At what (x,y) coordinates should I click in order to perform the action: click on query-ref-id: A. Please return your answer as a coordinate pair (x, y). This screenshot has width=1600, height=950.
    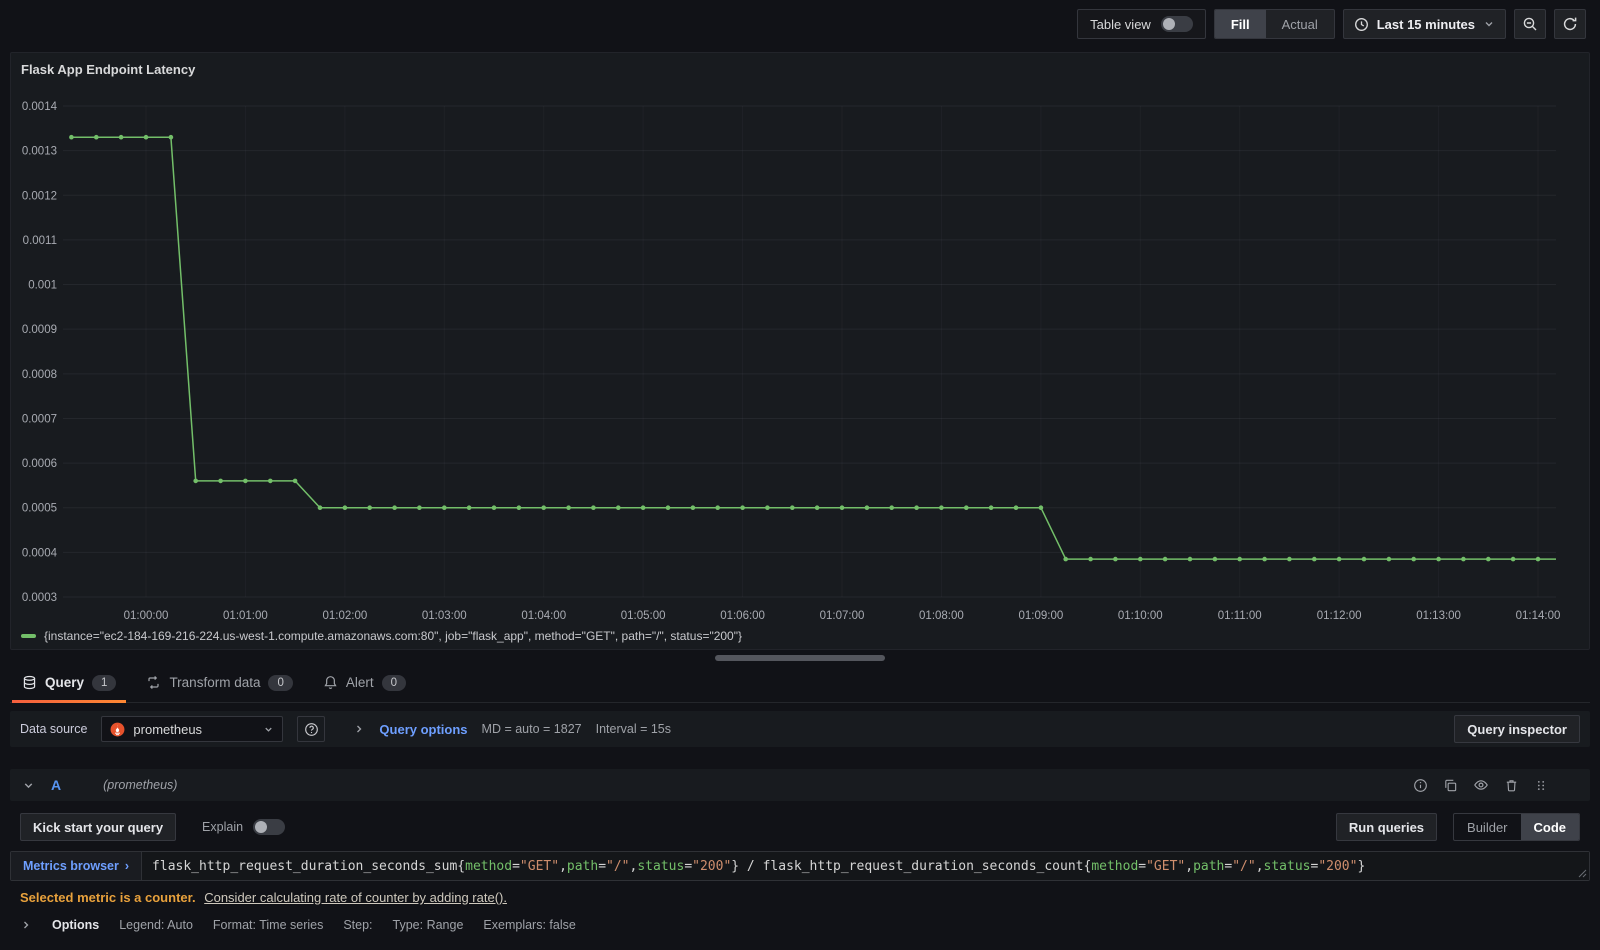
    Looking at the image, I should click on (56, 785).